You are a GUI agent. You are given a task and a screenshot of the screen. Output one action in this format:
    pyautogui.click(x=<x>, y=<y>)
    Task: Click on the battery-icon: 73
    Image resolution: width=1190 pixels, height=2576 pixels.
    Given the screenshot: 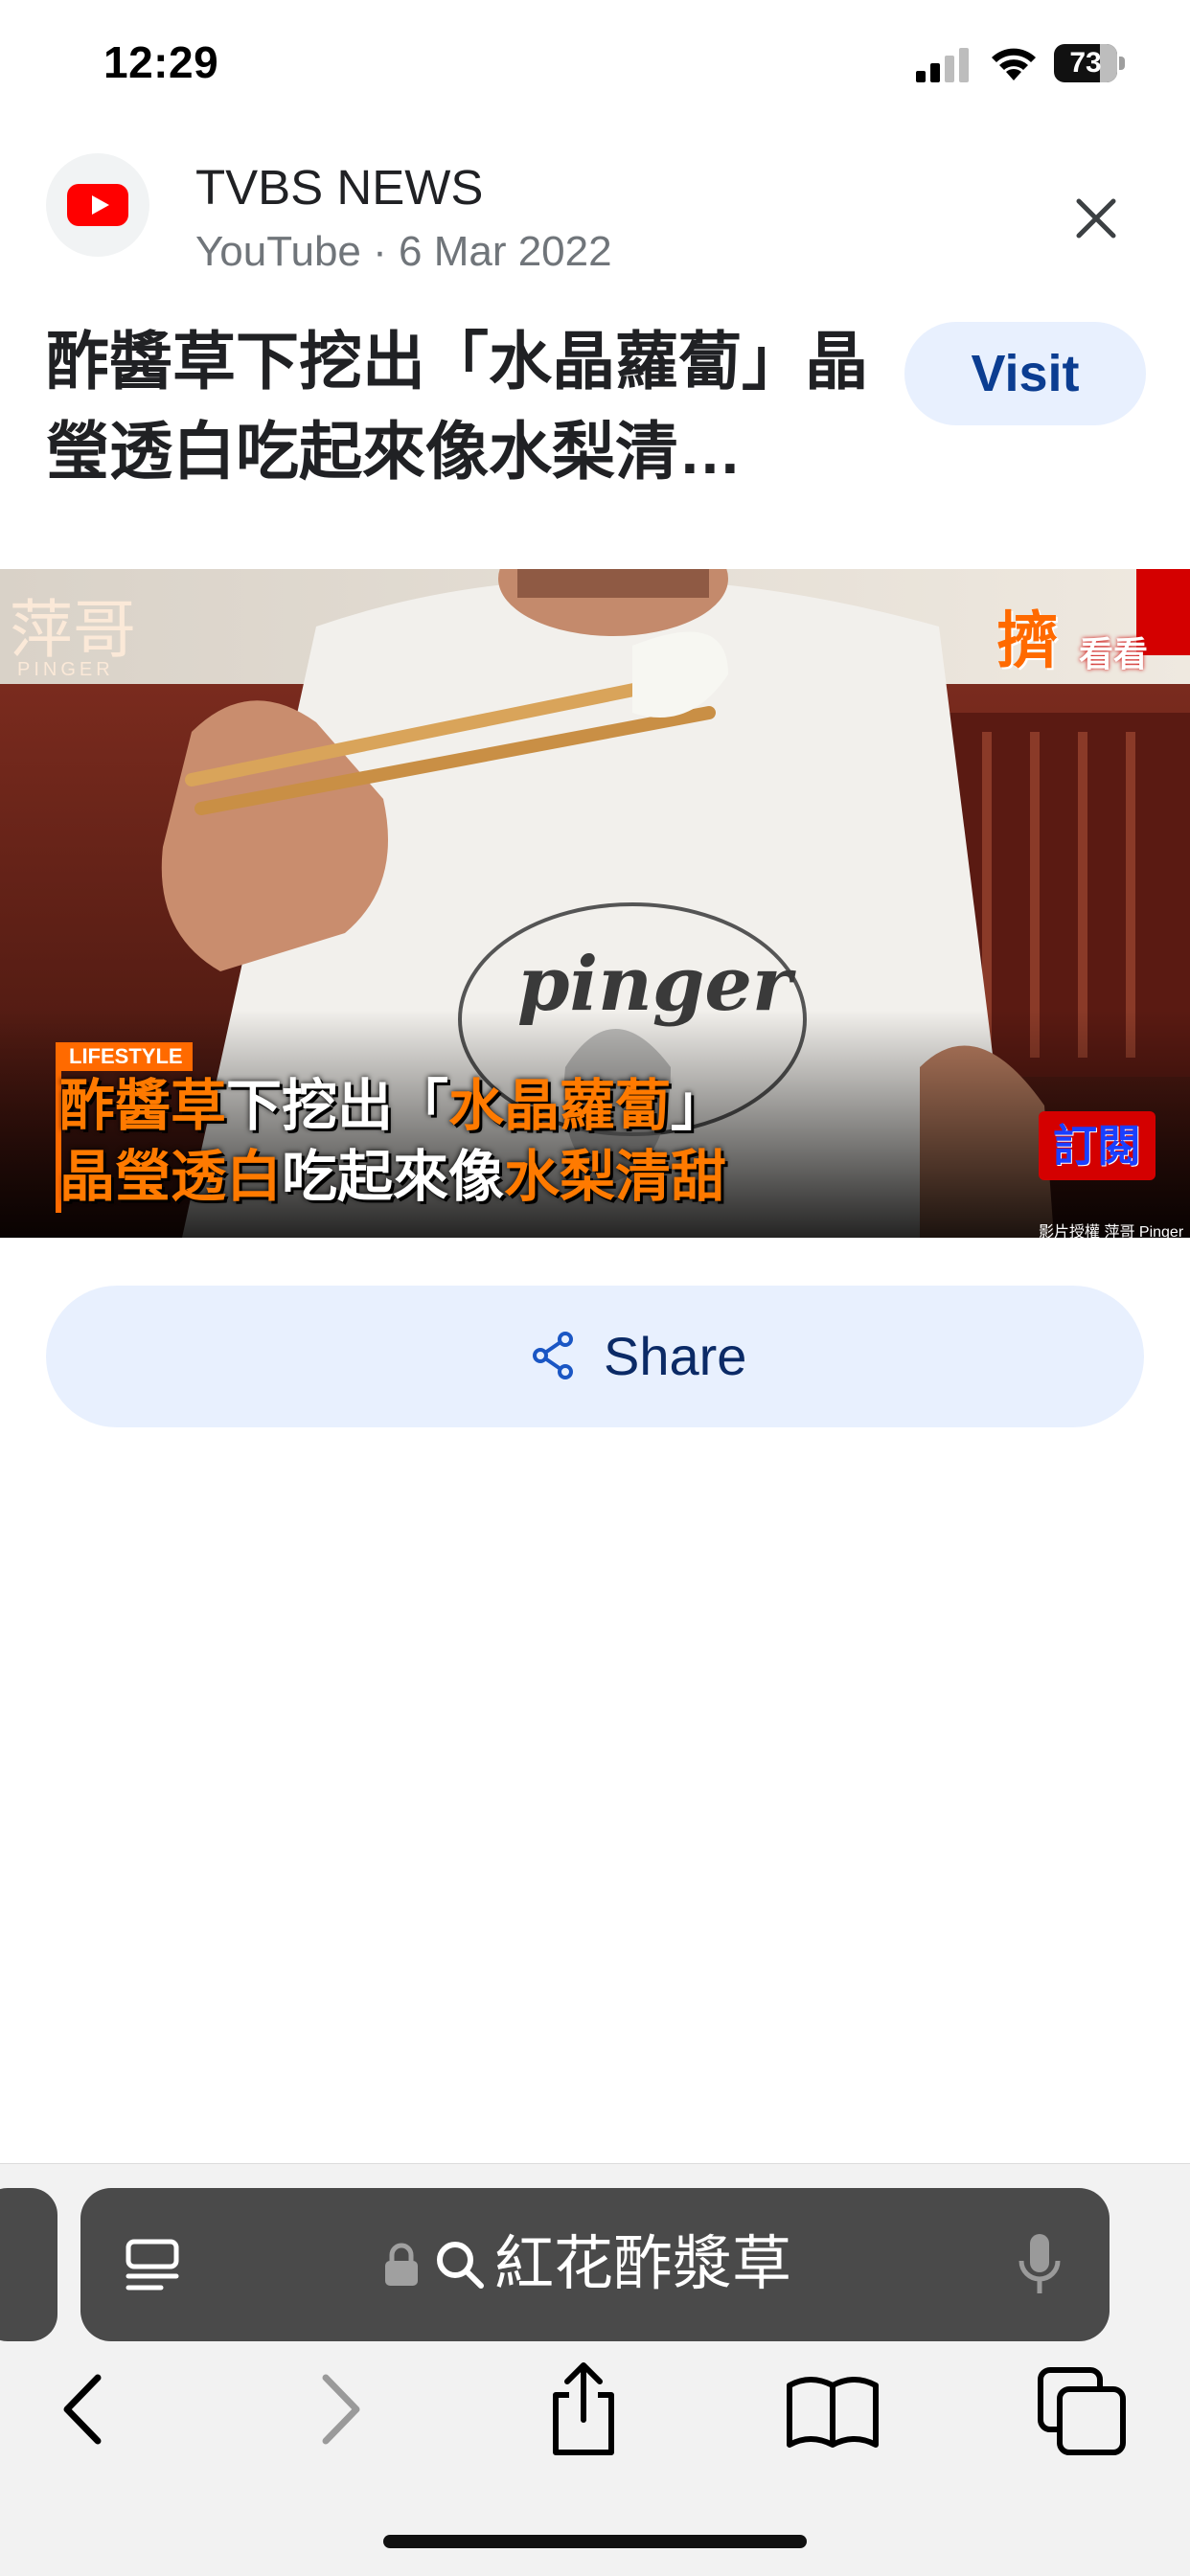 What is the action you would take?
    pyautogui.click(x=1091, y=63)
    